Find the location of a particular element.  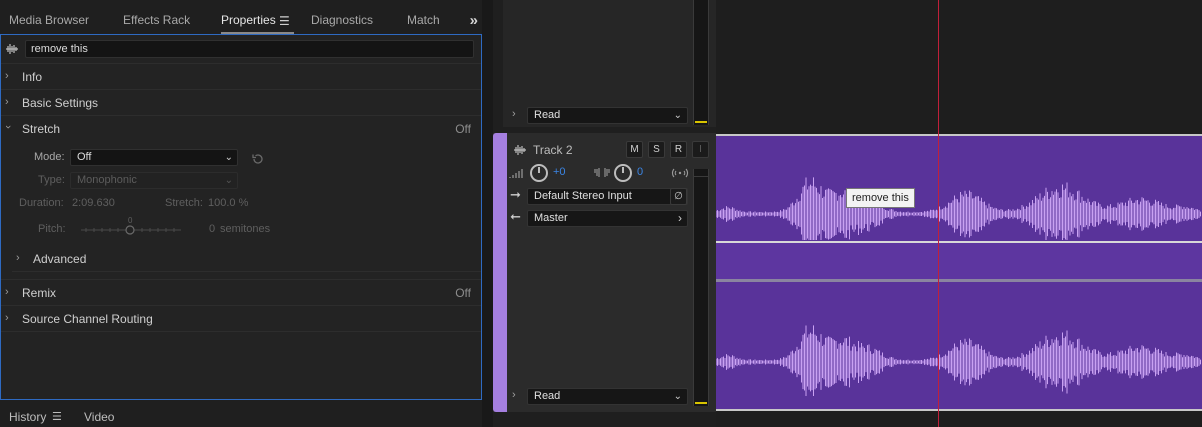

record-arm-button: R is located at coordinates (678, 149).